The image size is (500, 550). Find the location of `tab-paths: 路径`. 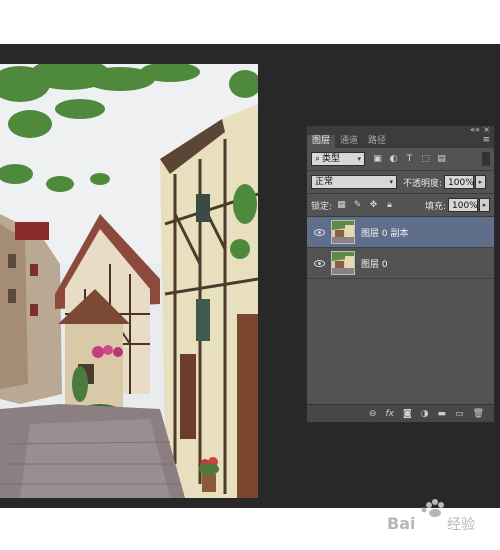

tab-paths: 路径 is located at coordinates (377, 141).